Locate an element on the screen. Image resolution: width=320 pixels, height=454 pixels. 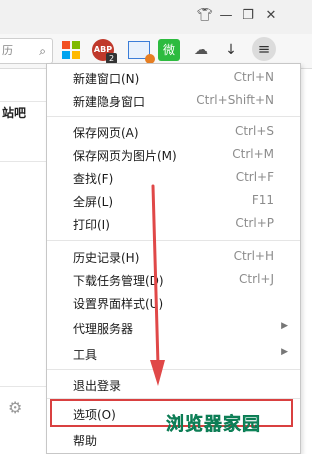
menu-item-new-window: 新建窗口(N) Ctrl+N is located at coordinates (173, 77).